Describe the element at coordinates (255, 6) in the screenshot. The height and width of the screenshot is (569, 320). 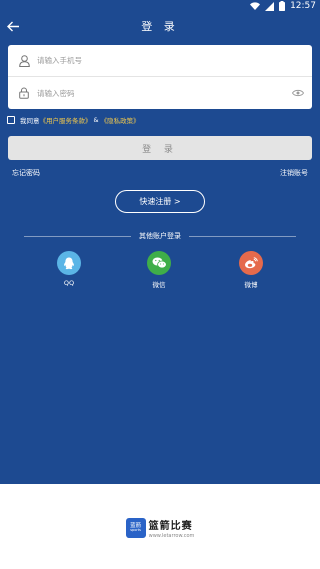
I see `wifi-icon` at that location.